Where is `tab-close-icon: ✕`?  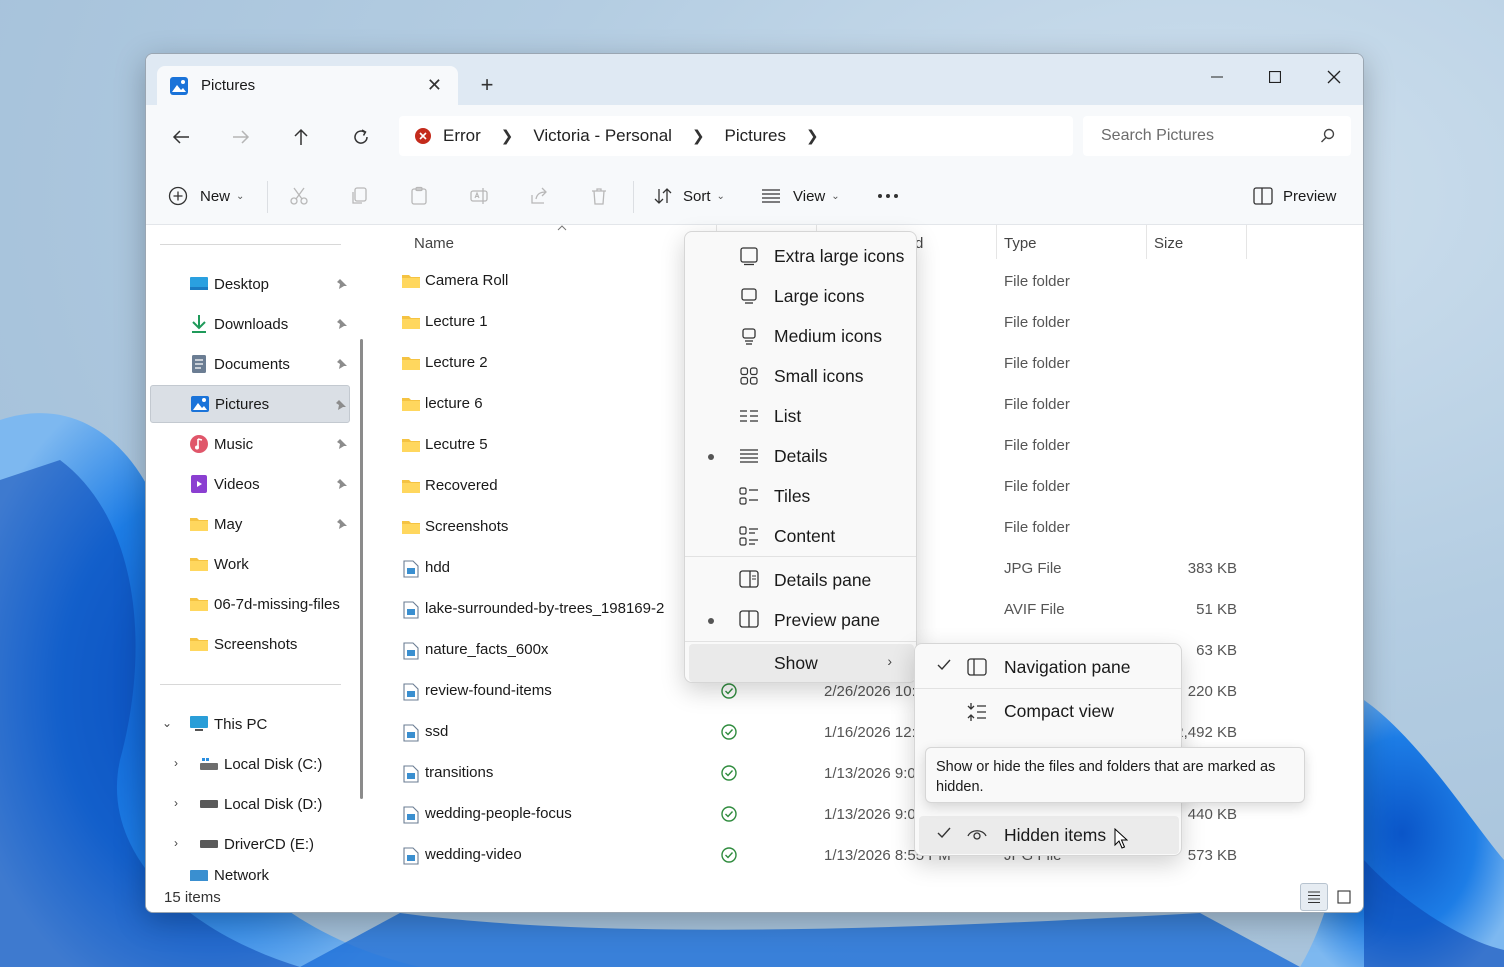 tab-close-icon: ✕ is located at coordinates (434, 85).